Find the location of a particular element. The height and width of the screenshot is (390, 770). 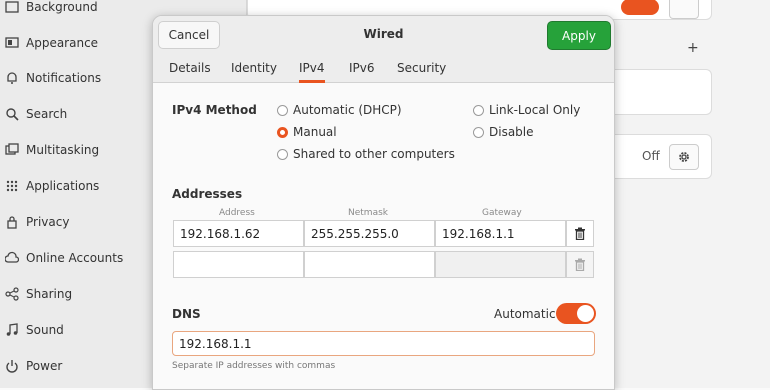

radio-dot-selected is located at coordinates (282, 132).